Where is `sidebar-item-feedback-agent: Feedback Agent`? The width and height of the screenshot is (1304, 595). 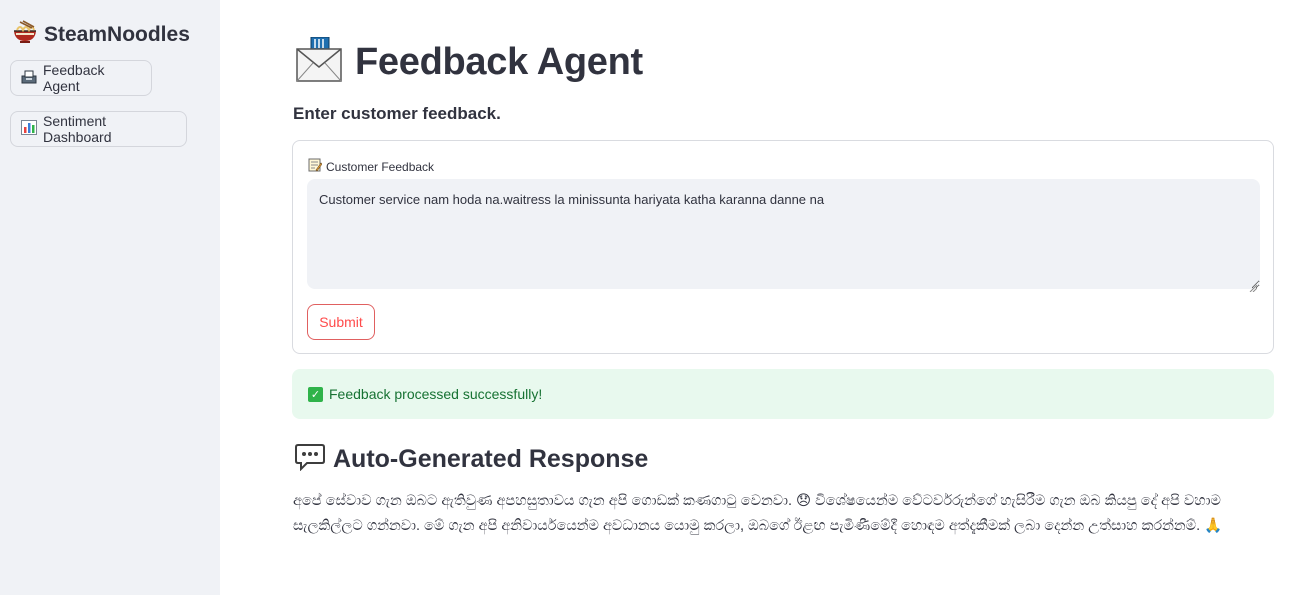 sidebar-item-feedback-agent: Feedback Agent is located at coordinates (81, 78).